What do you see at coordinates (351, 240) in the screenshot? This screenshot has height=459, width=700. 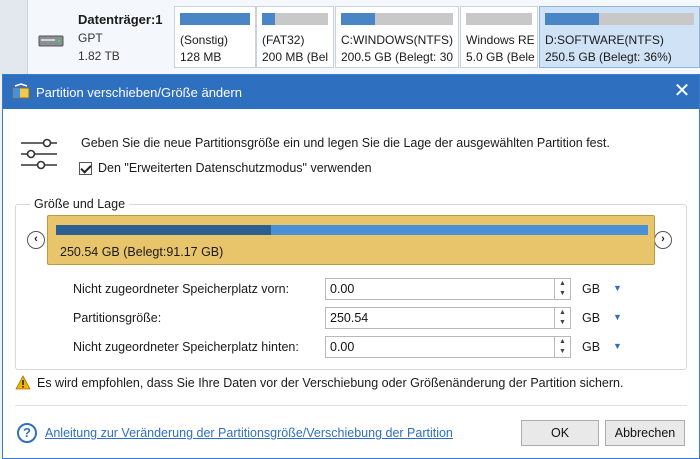 I see `partition-layout-box: 250.54 GB (Belegt:91.17 GB)` at bounding box center [351, 240].